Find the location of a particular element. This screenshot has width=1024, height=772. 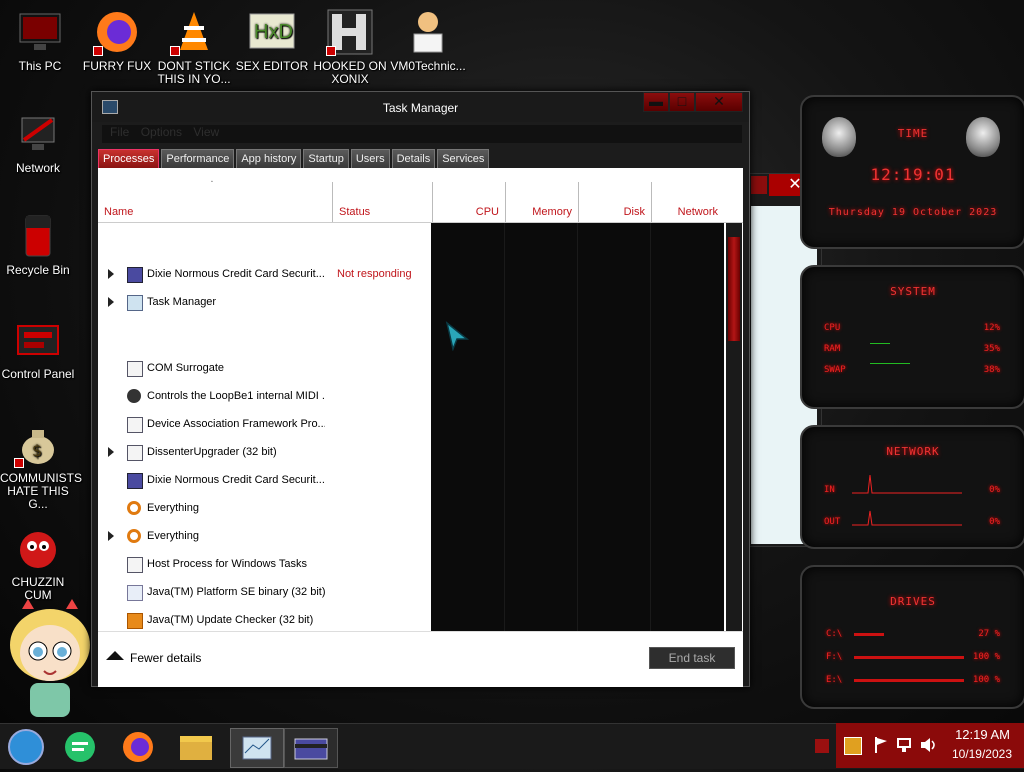

net-out-value: 0% is located at coordinates (994, 522).